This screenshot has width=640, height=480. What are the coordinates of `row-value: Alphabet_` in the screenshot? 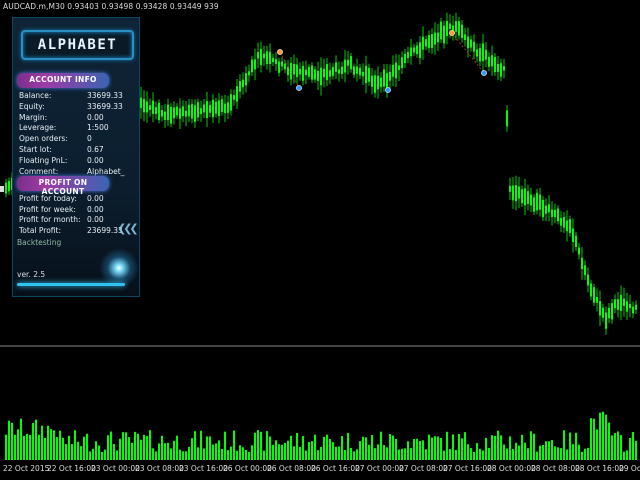 It's located at (106, 171).